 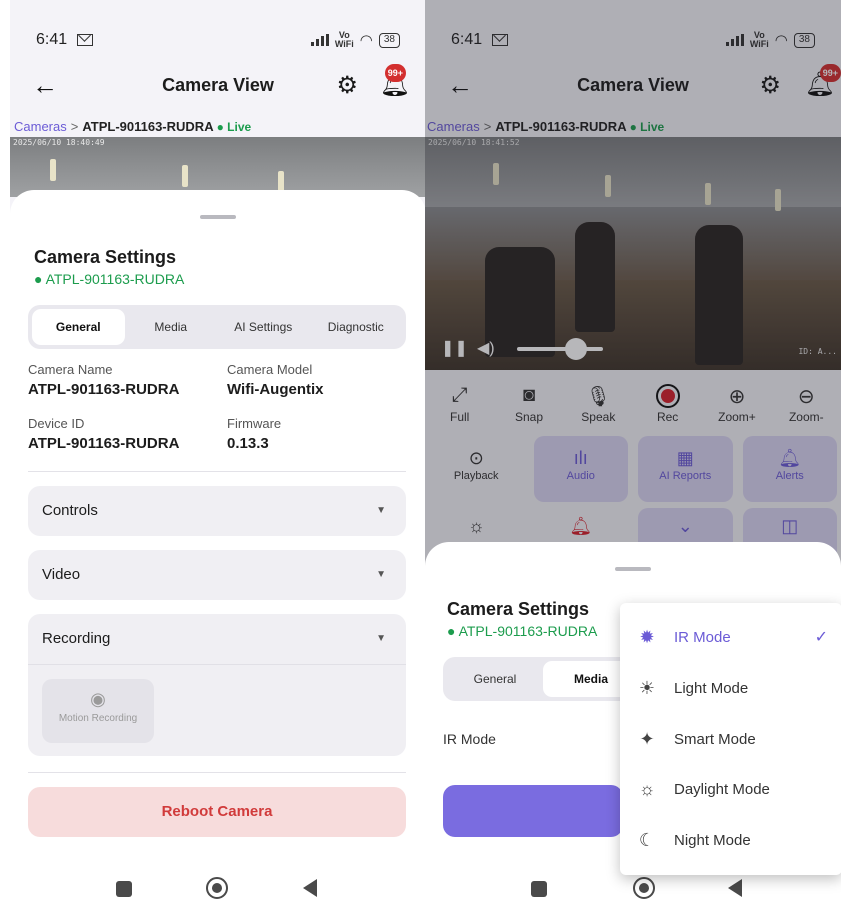 What do you see at coordinates (217, 812) in the screenshot?
I see `reboot-camera-button: Reboot Camera` at bounding box center [217, 812].